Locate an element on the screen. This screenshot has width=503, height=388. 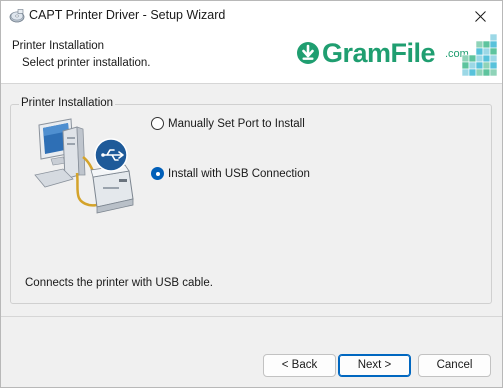
option-manual-port: Manually Set Port to Install is located at coordinates (228, 123).